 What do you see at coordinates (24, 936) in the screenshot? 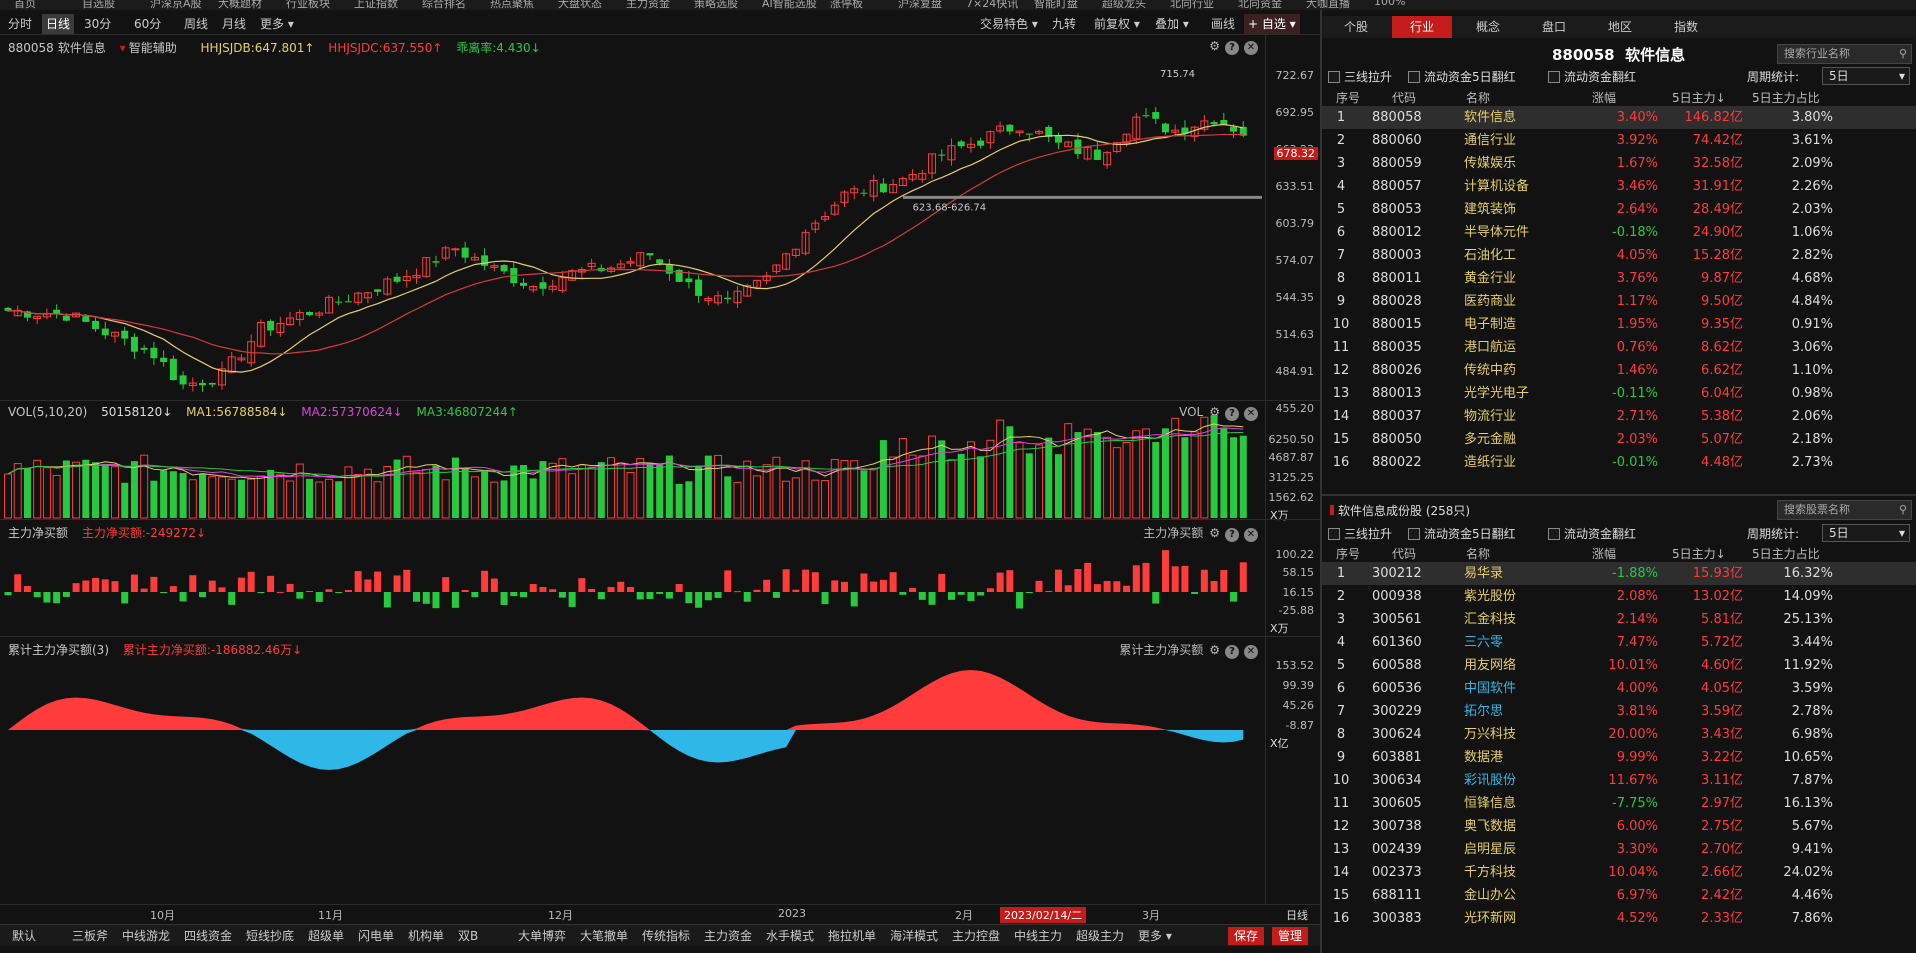
I see `indicator-tab: 默认` at bounding box center [24, 936].